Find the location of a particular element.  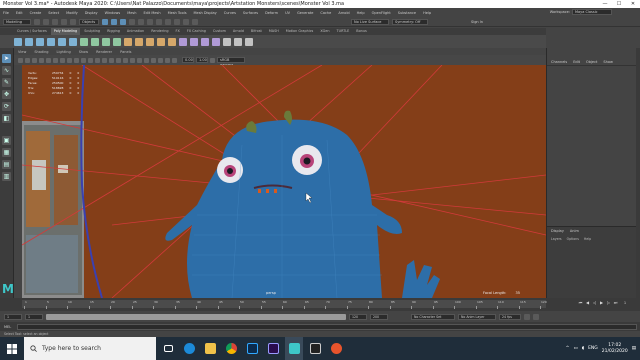

maximize-button: ☐ is located at coordinates (619, 4).